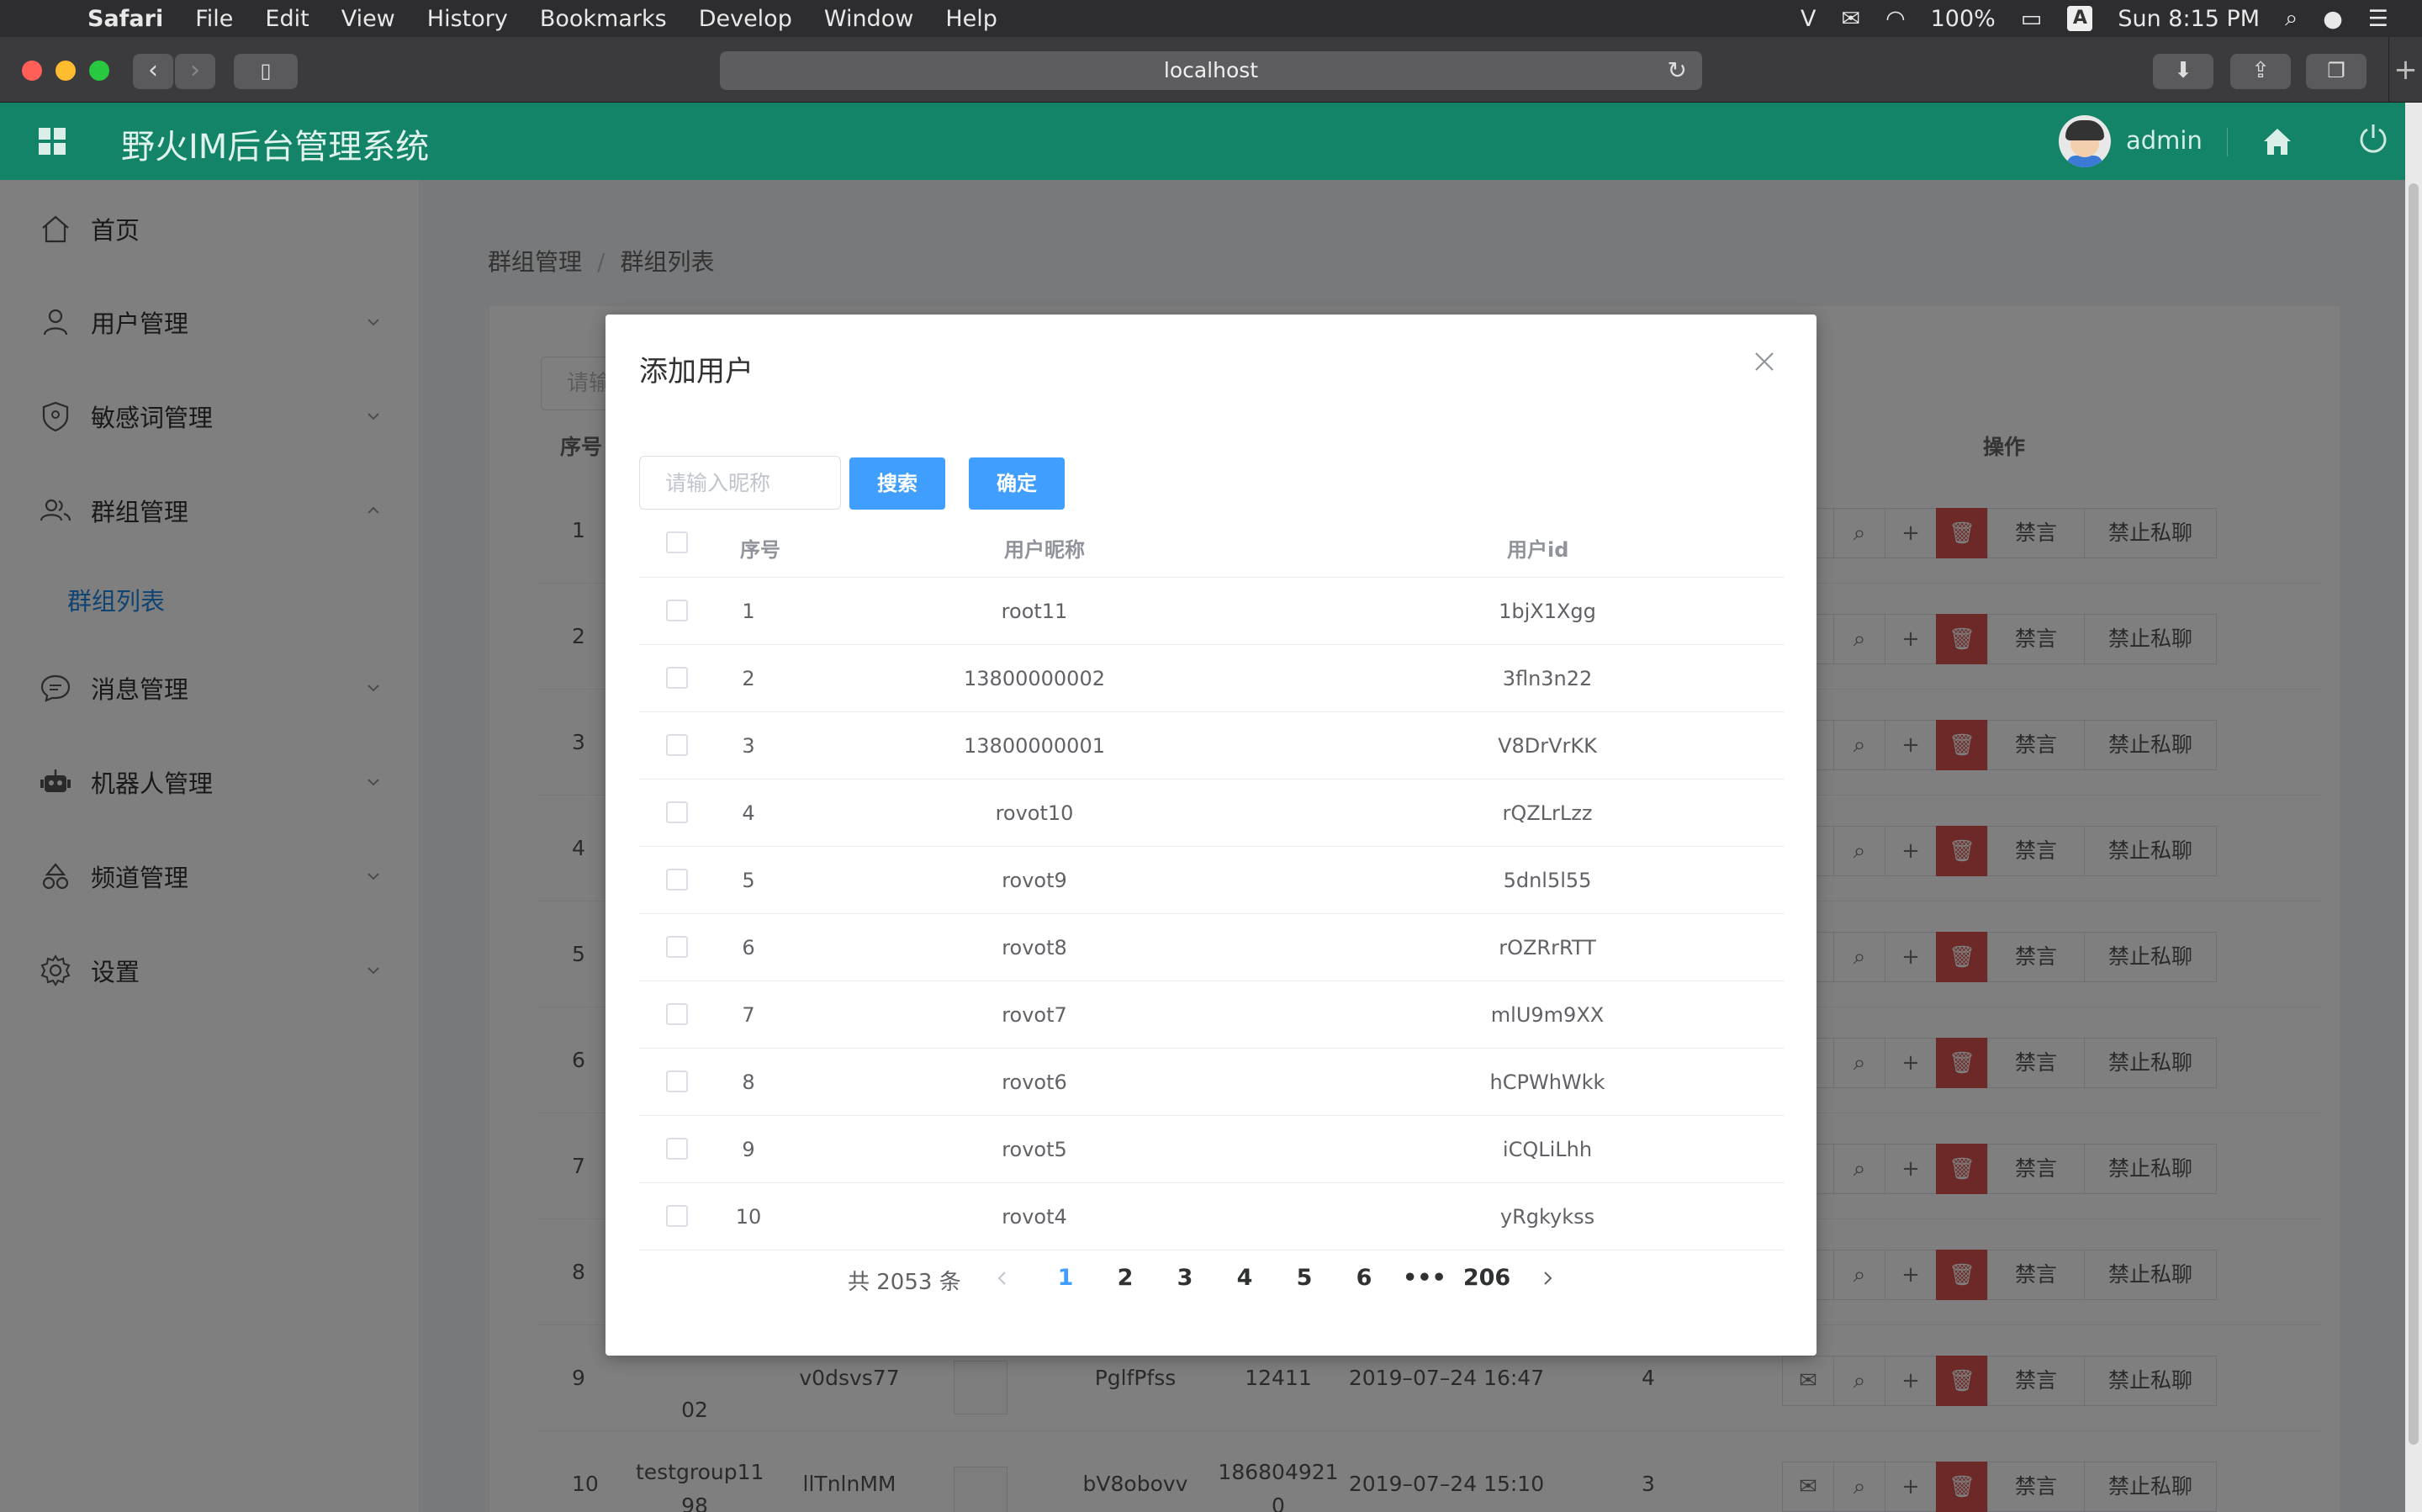 The width and height of the screenshot is (2422, 1512). What do you see at coordinates (1304, 1278) in the screenshot?
I see `pagination-page: 5` at bounding box center [1304, 1278].